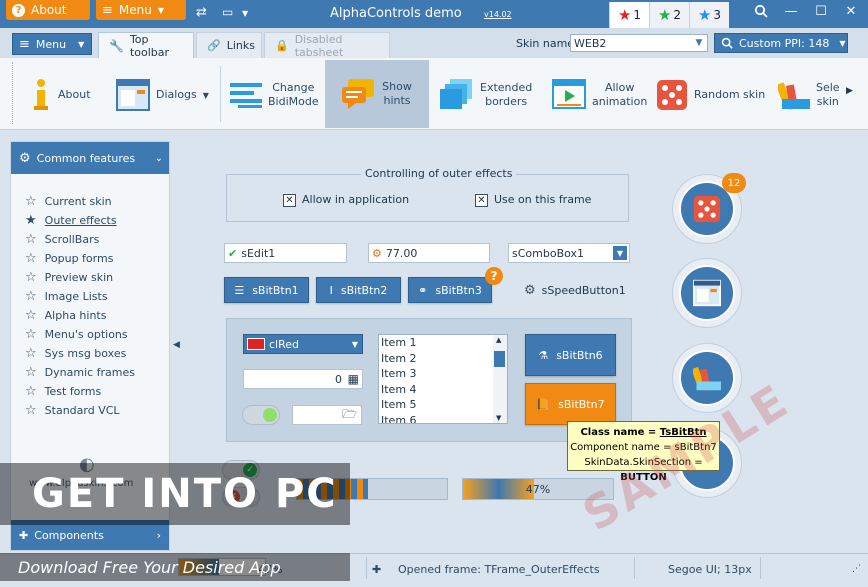 The height and width of the screenshot is (587, 868). Describe the element at coordinates (570, 355) in the screenshot. I see `sbitbtn6-button: ⚗ sBitBtn6` at that location.